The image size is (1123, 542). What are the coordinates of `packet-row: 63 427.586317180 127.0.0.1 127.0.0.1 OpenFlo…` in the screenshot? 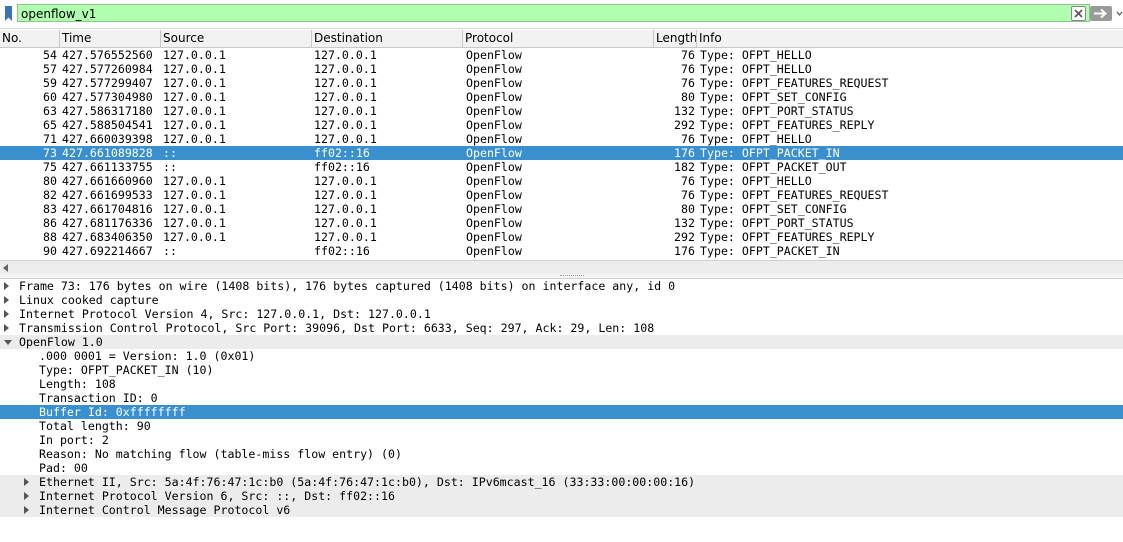 It's located at (561, 111).